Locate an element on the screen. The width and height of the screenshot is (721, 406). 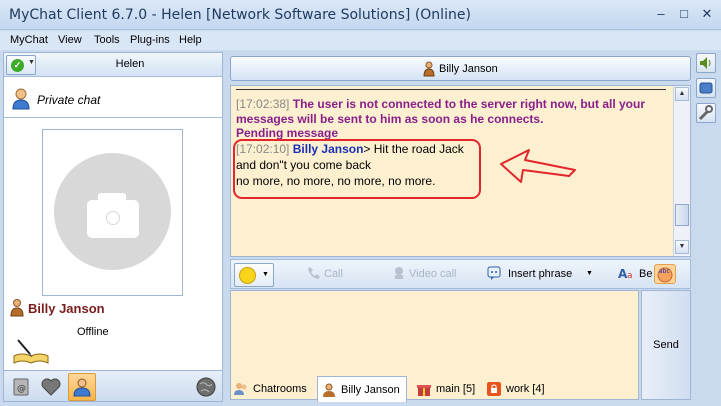
message-timestamp: [17:02:38] is located at coordinates (263, 104).